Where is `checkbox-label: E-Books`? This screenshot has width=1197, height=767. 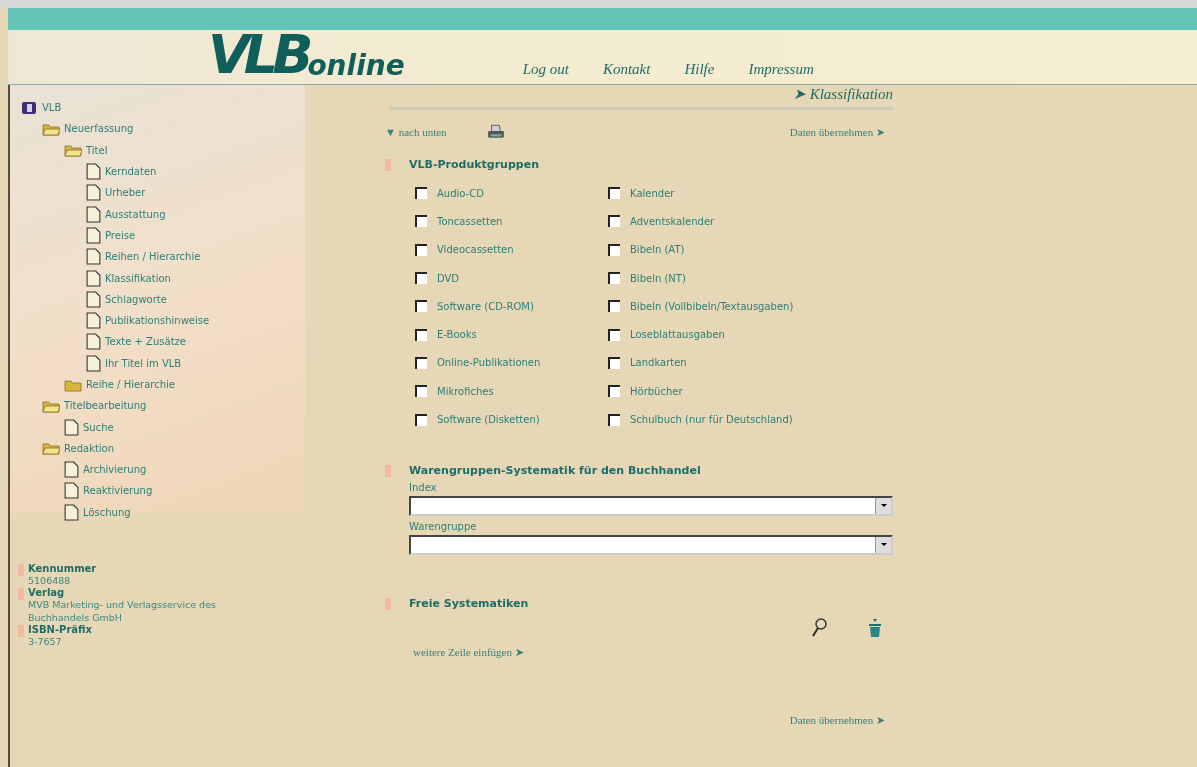
checkbox-label: E-Books is located at coordinates (457, 335).